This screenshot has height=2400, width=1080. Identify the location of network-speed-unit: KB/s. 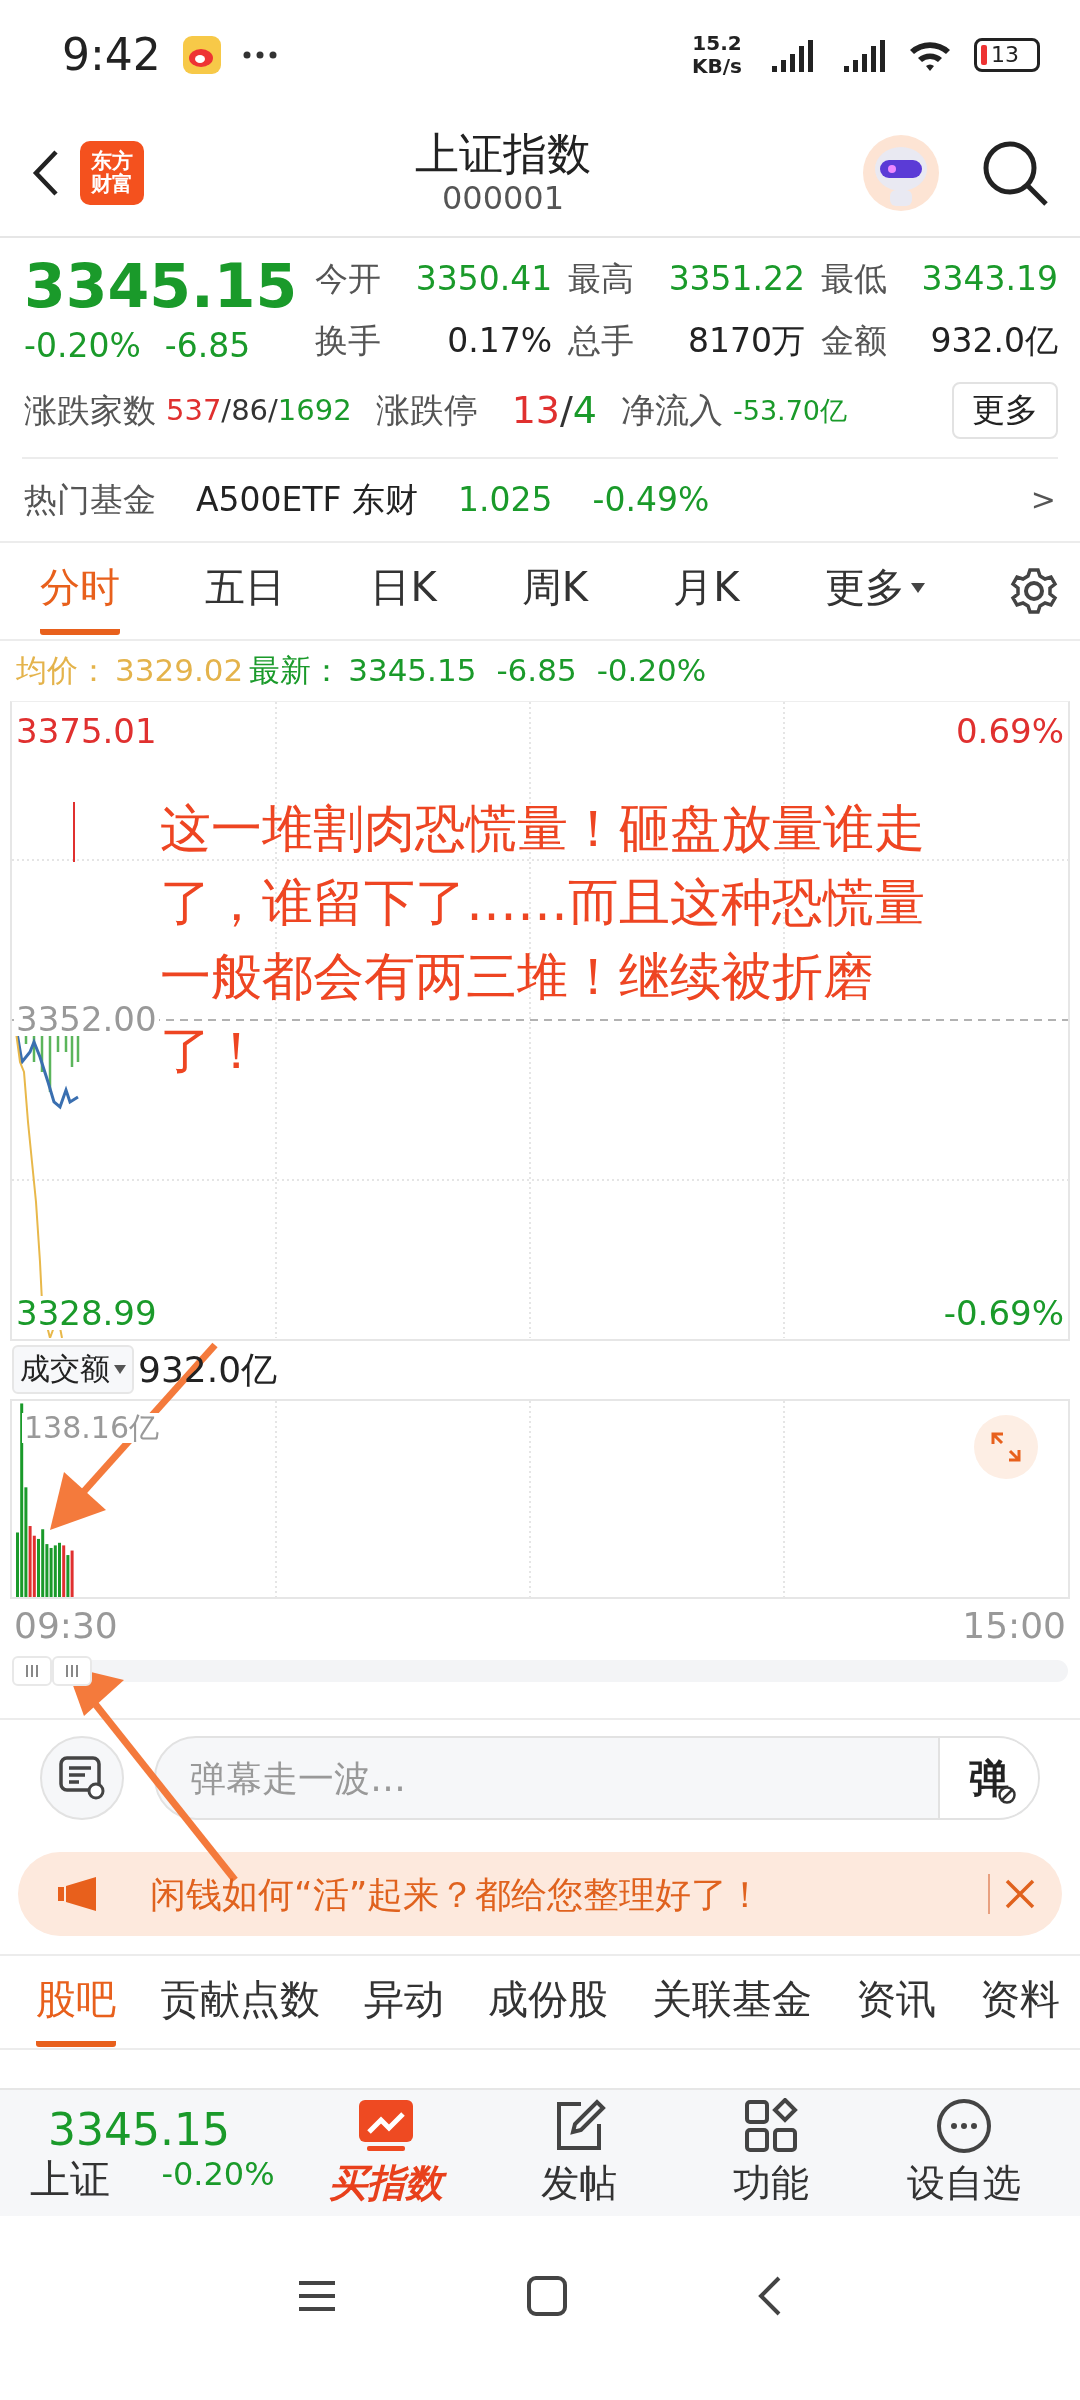
(717, 66).